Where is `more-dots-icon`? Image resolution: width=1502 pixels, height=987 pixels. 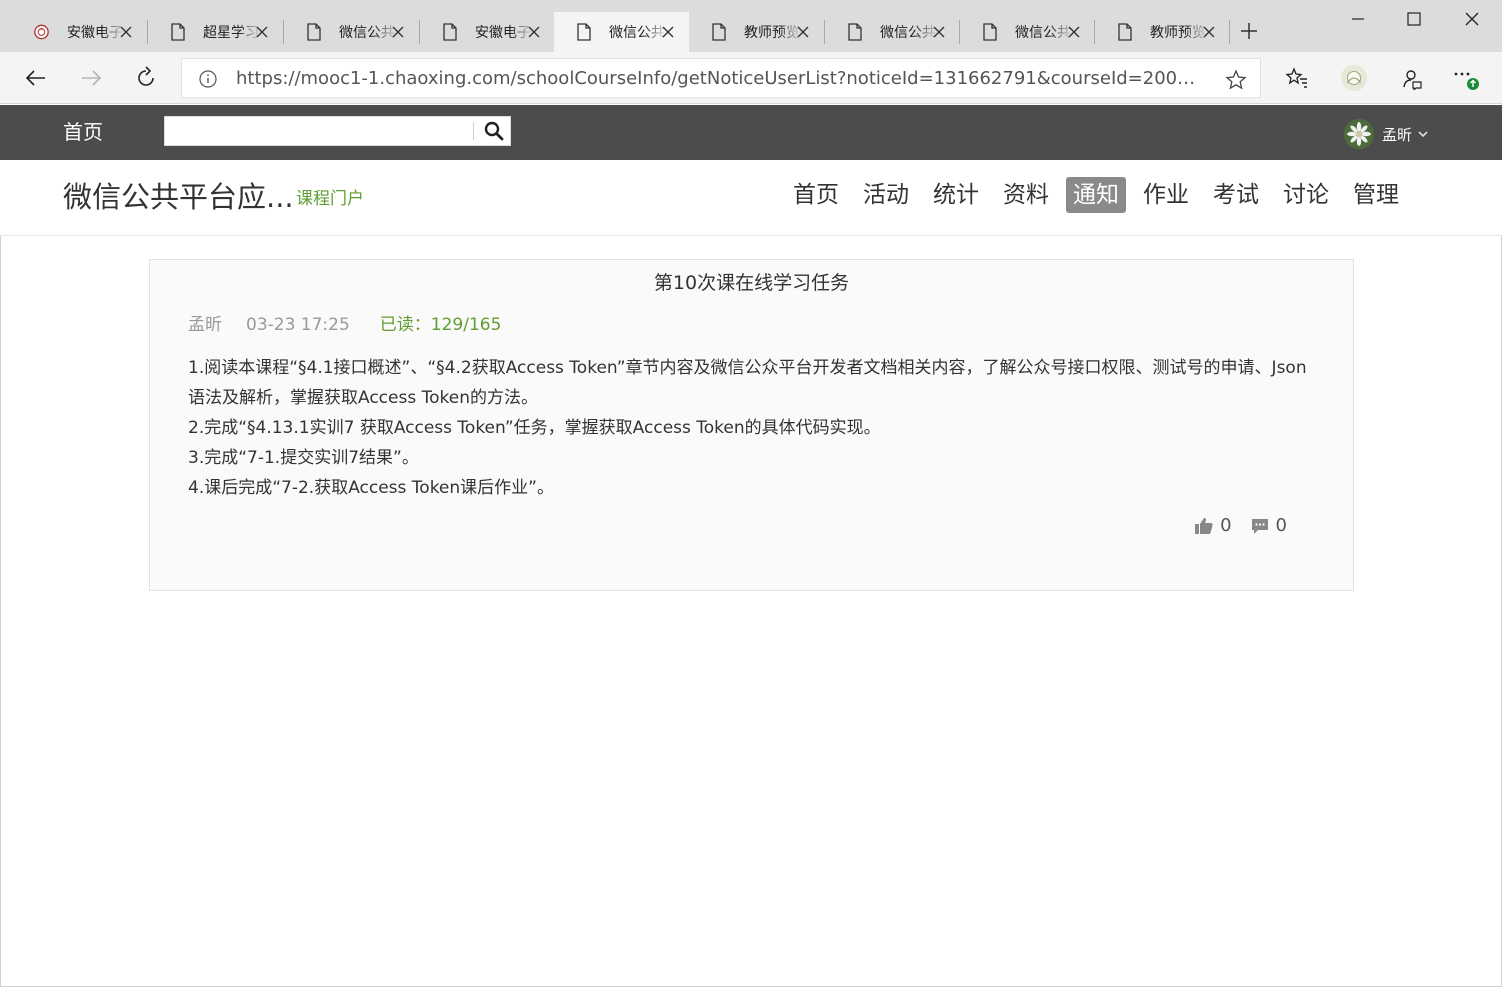 more-dots-icon is located at coordinates (1466, 81).